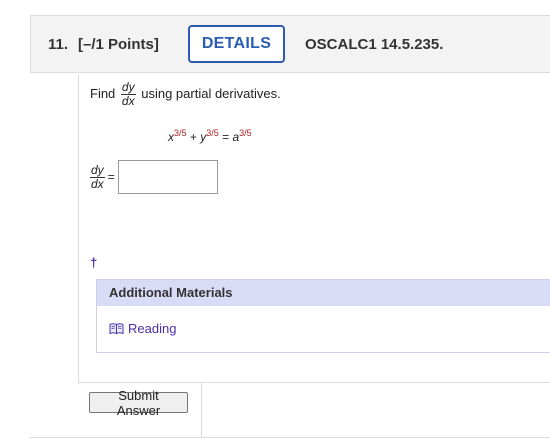  I want to click on answer-row: dy dx =, so click(154, 177).